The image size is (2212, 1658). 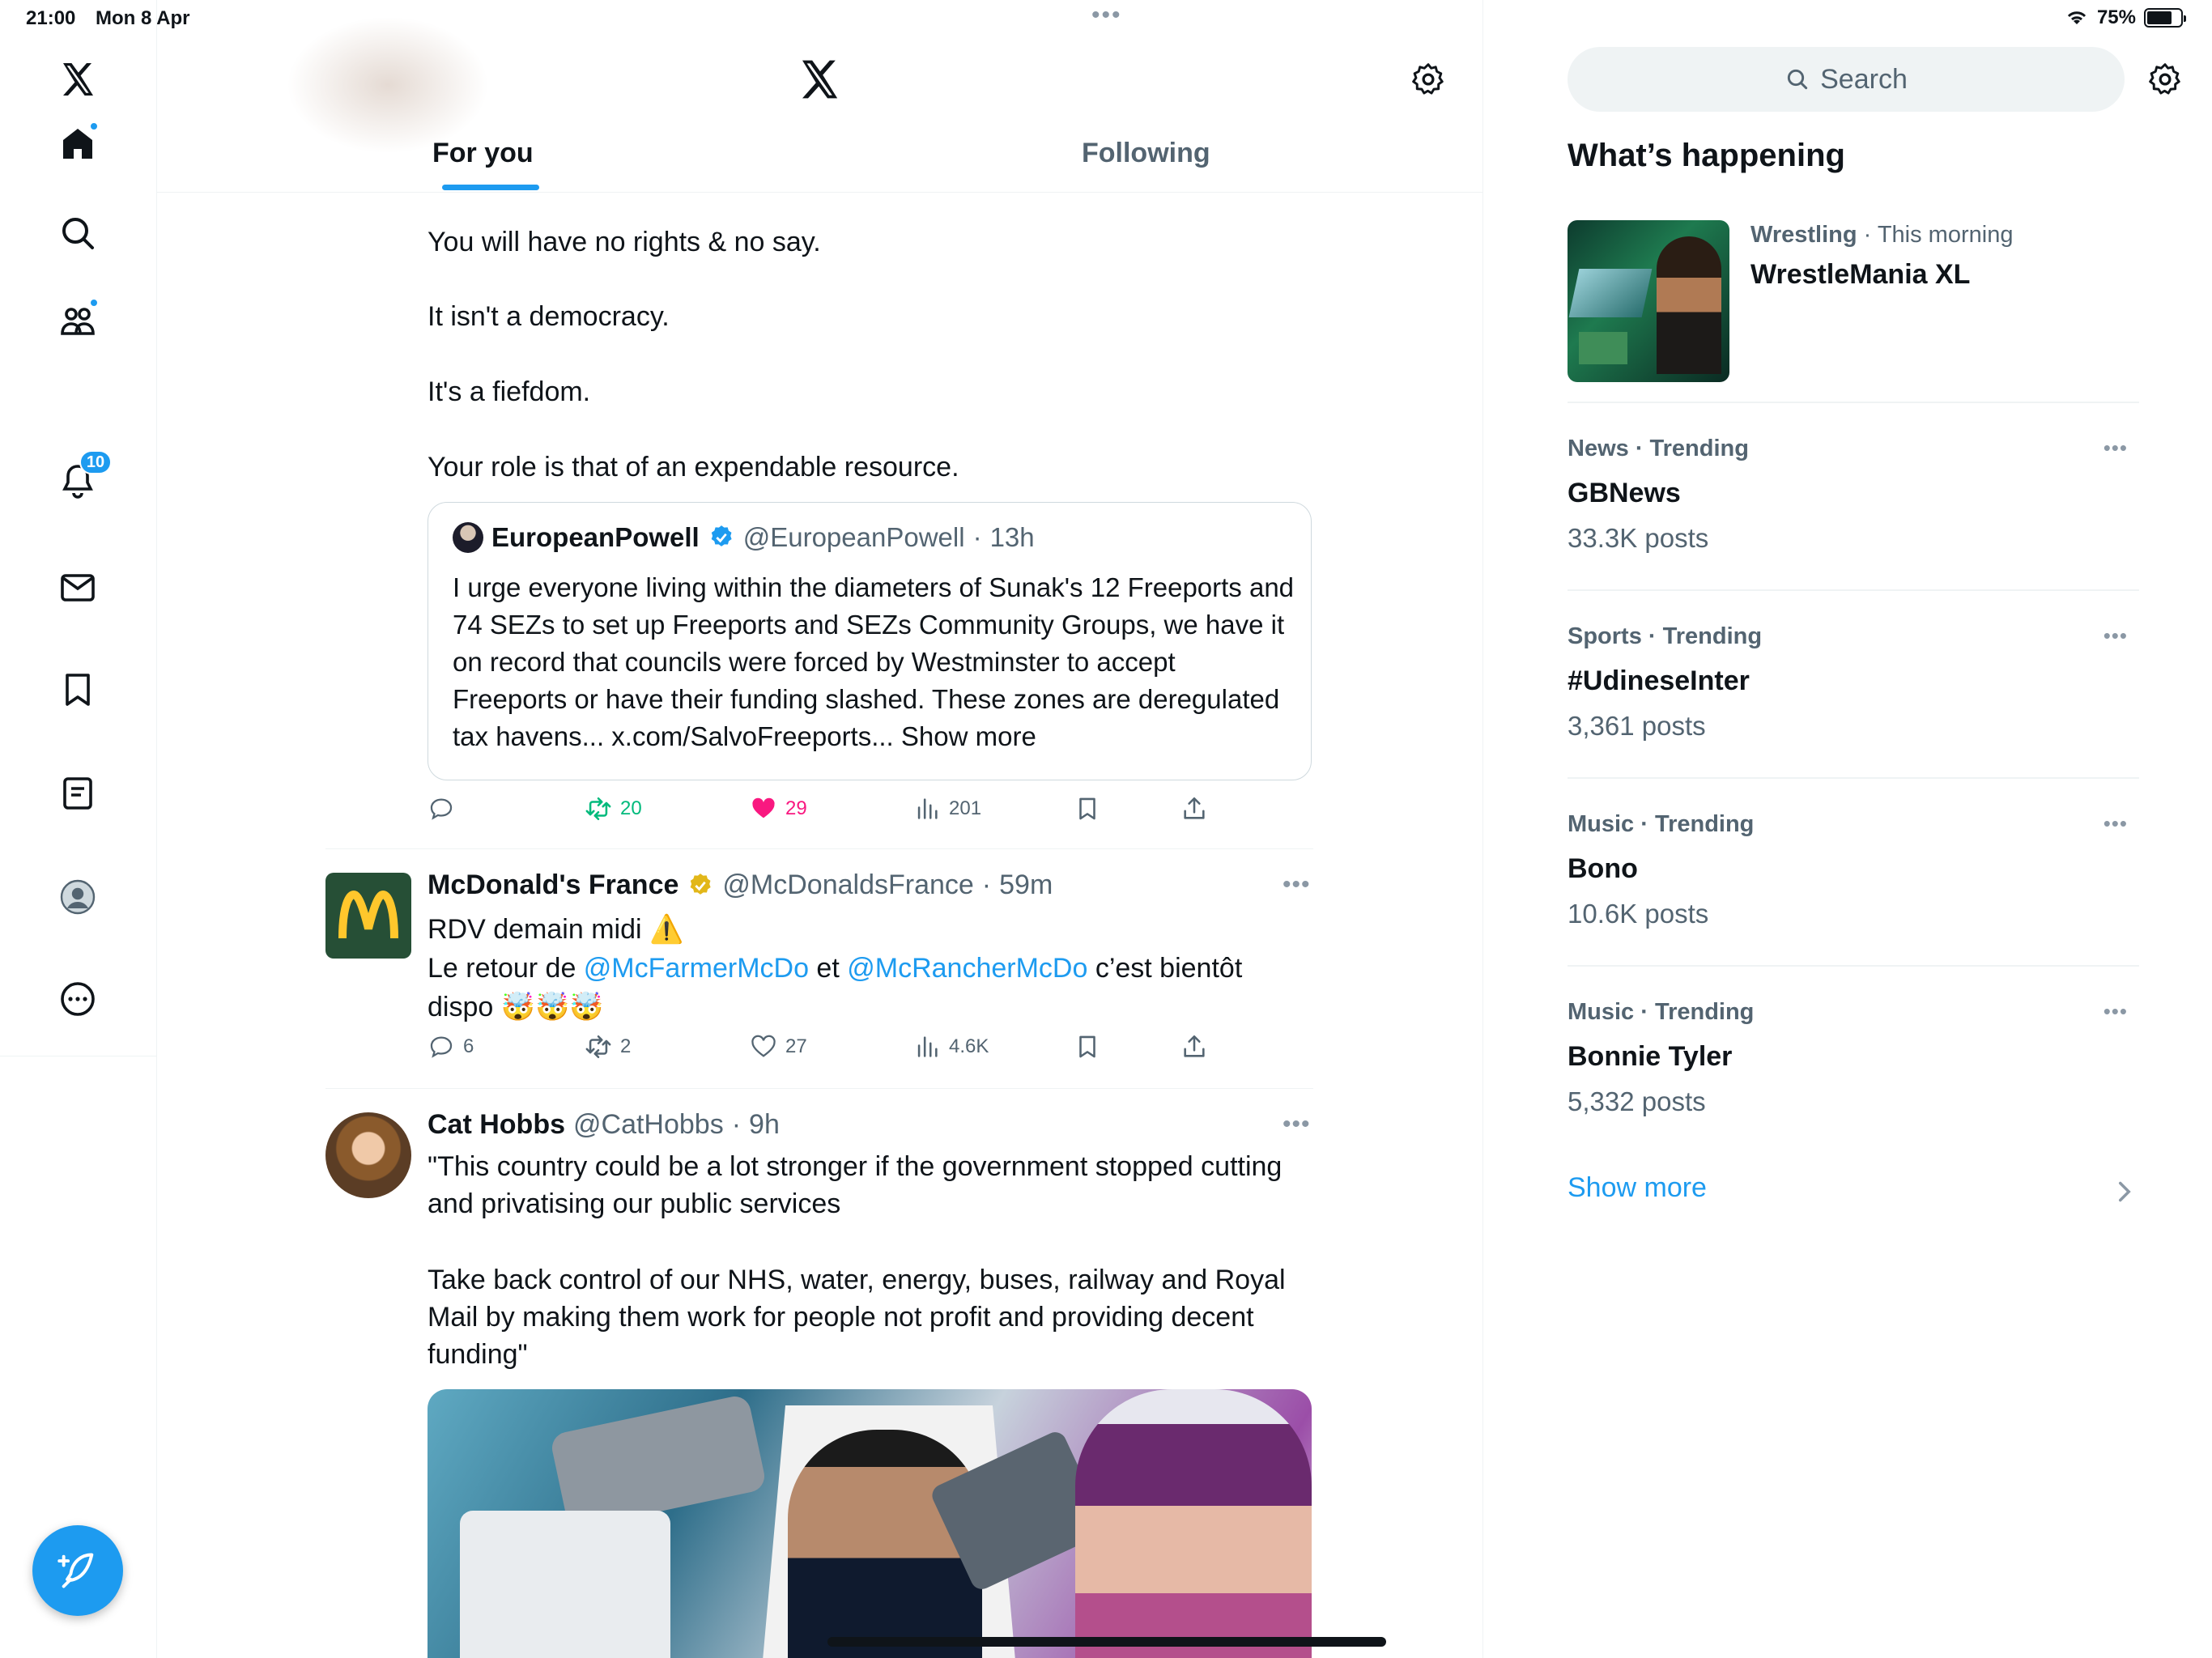 What do you see at coordinates (778, 809) in the screenshot?
I see `like-button: 29` at bounding box center [778, 809].